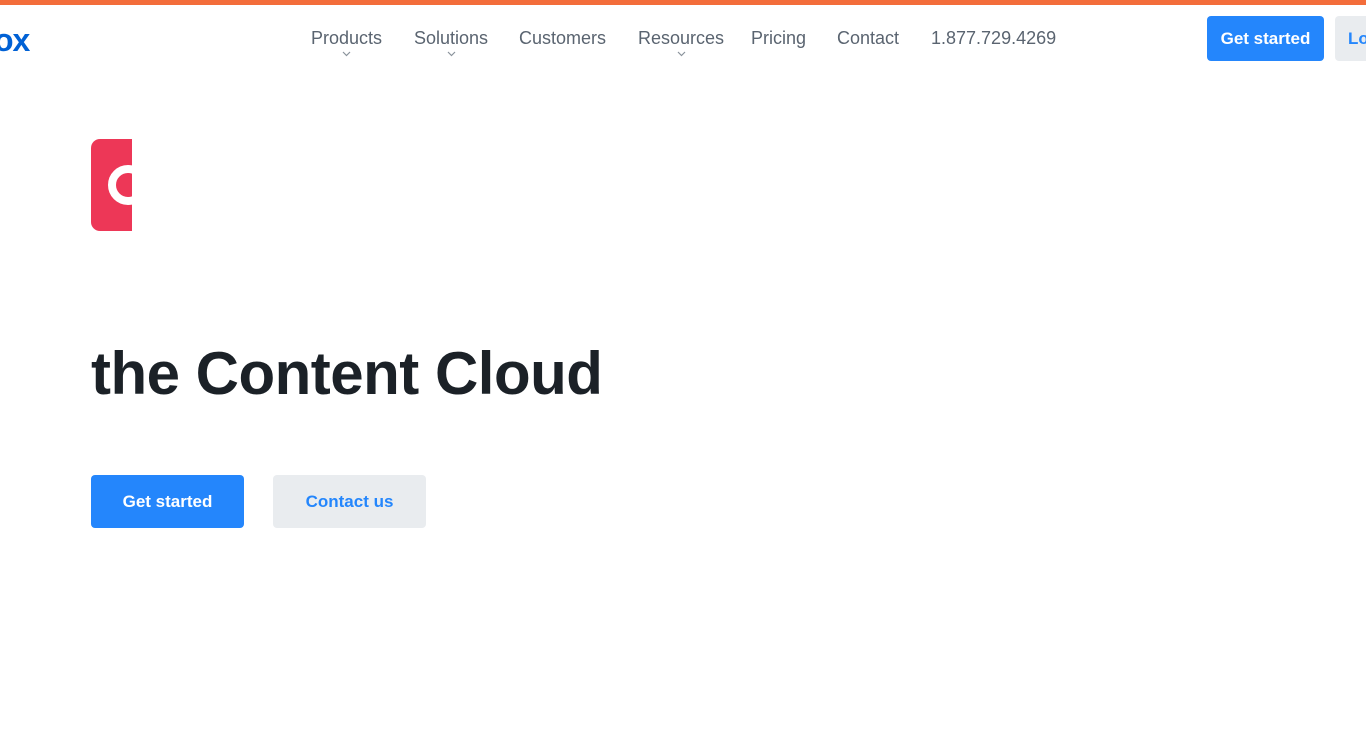 The width and height of the screenshot is (1366, 741). What do you see at coordinates (681, 38) in the screenshot?
I see `nav-item-label: Resources` at bounding box center [681, 38].